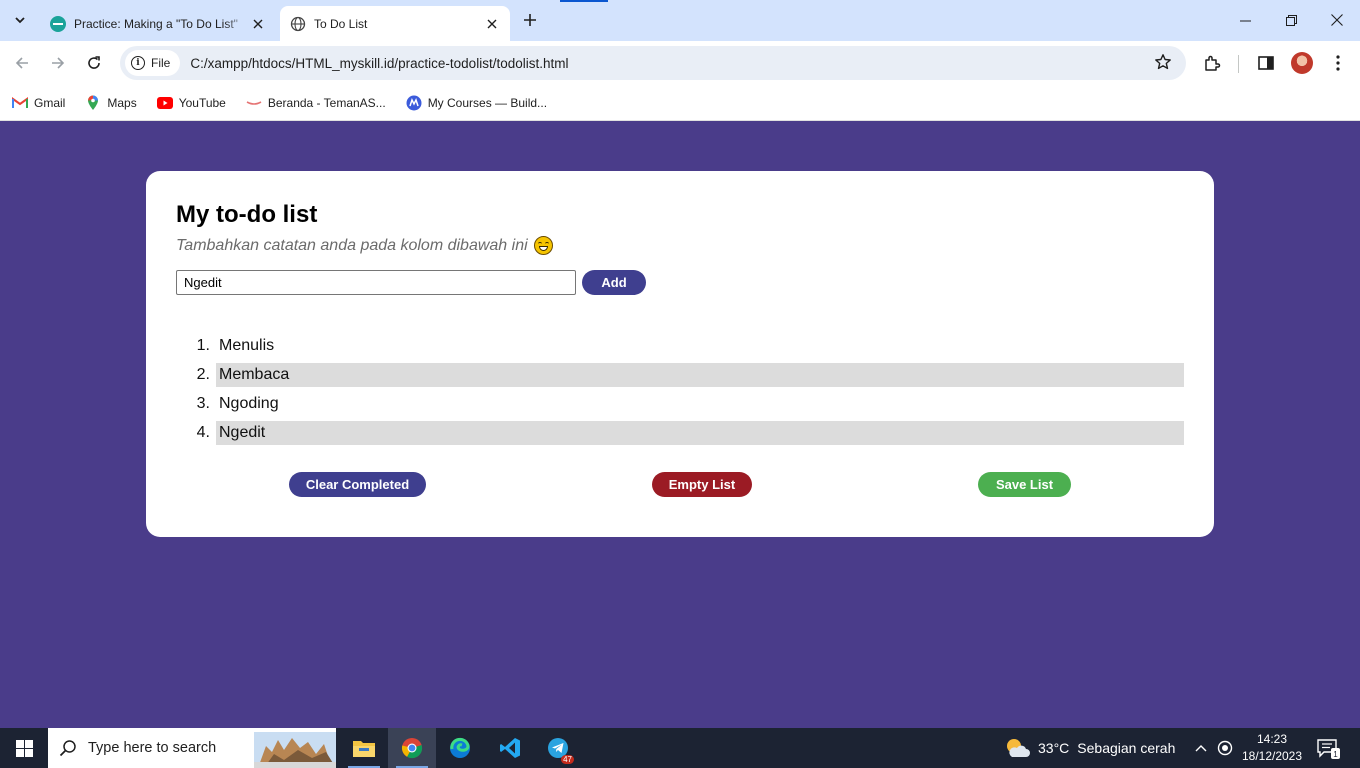  What do you see at coordinates (298, 24) in the screenshot?
I see `globe-icon` at bounding box center [298, 24].